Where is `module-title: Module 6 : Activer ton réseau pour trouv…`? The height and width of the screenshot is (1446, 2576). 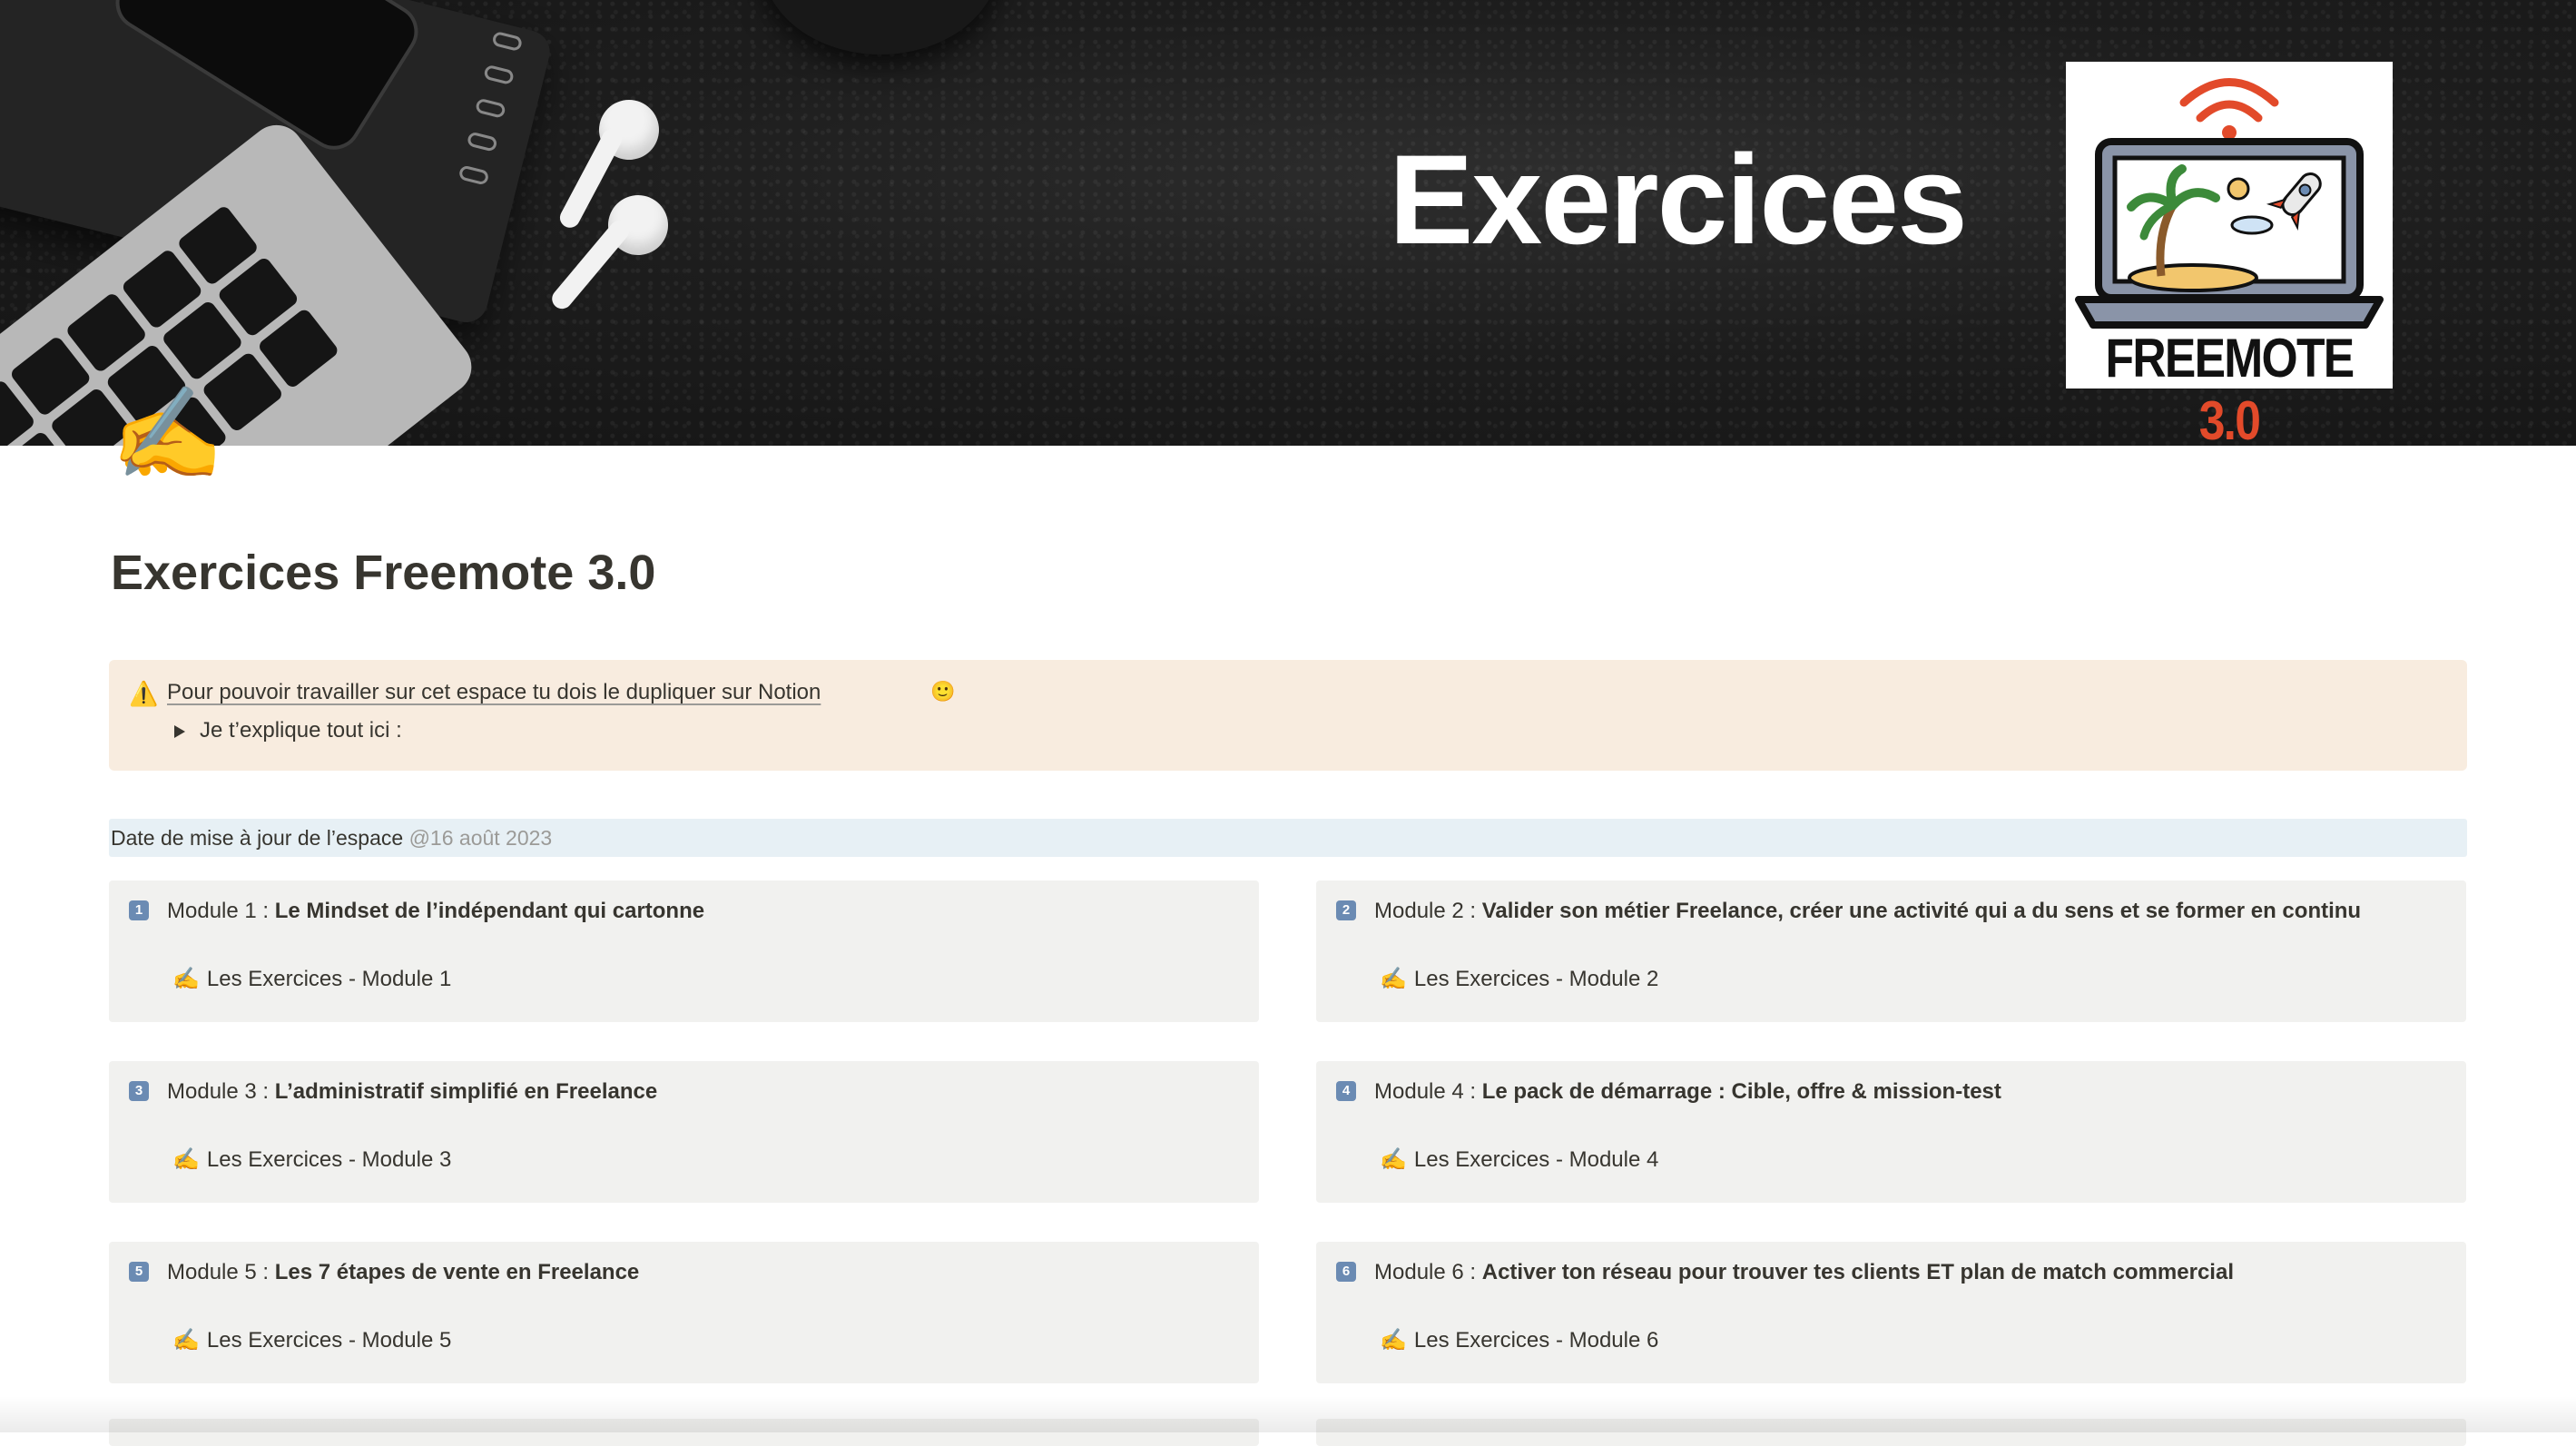 module-title: Module 6 : Activer ton réseau pour trouv… is located at coordinates (1804, 1272).